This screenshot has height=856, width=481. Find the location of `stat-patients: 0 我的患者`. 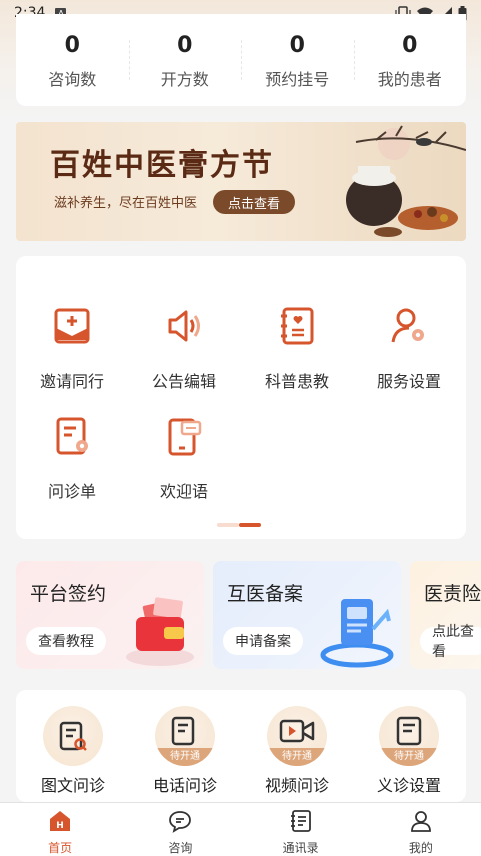

stat-patients: 0 我的患者 is located at coordinates (410, 61).